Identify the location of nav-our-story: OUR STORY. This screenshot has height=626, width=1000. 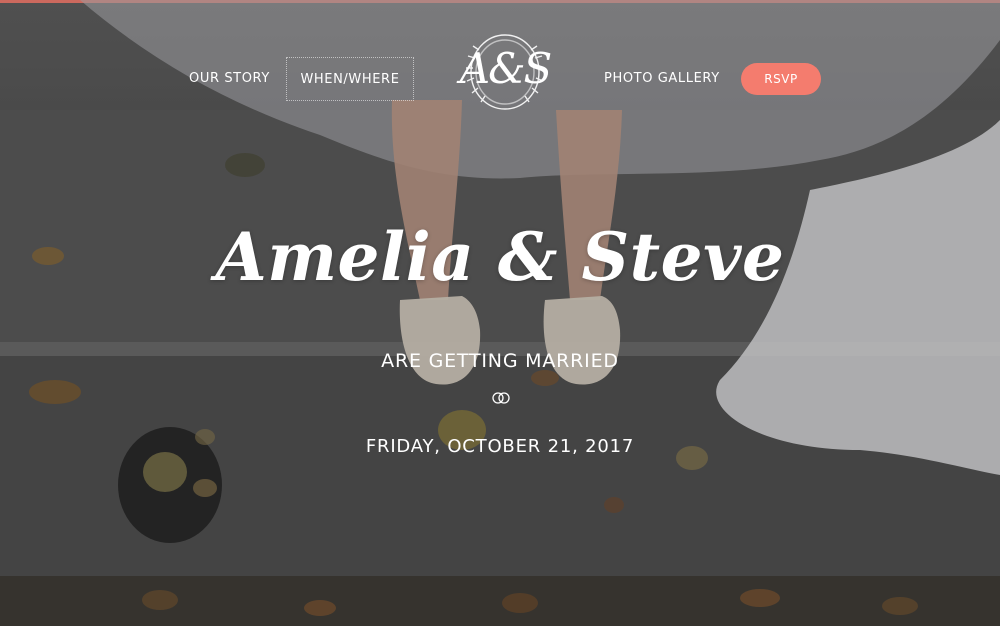
(229, 79).